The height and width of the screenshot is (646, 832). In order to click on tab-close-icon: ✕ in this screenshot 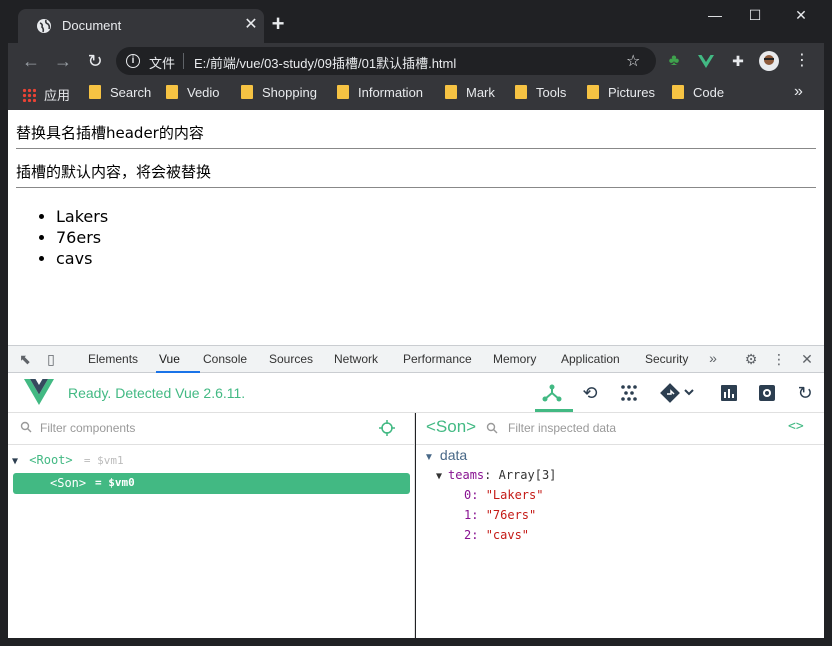, I will do `click(251, 25)`.